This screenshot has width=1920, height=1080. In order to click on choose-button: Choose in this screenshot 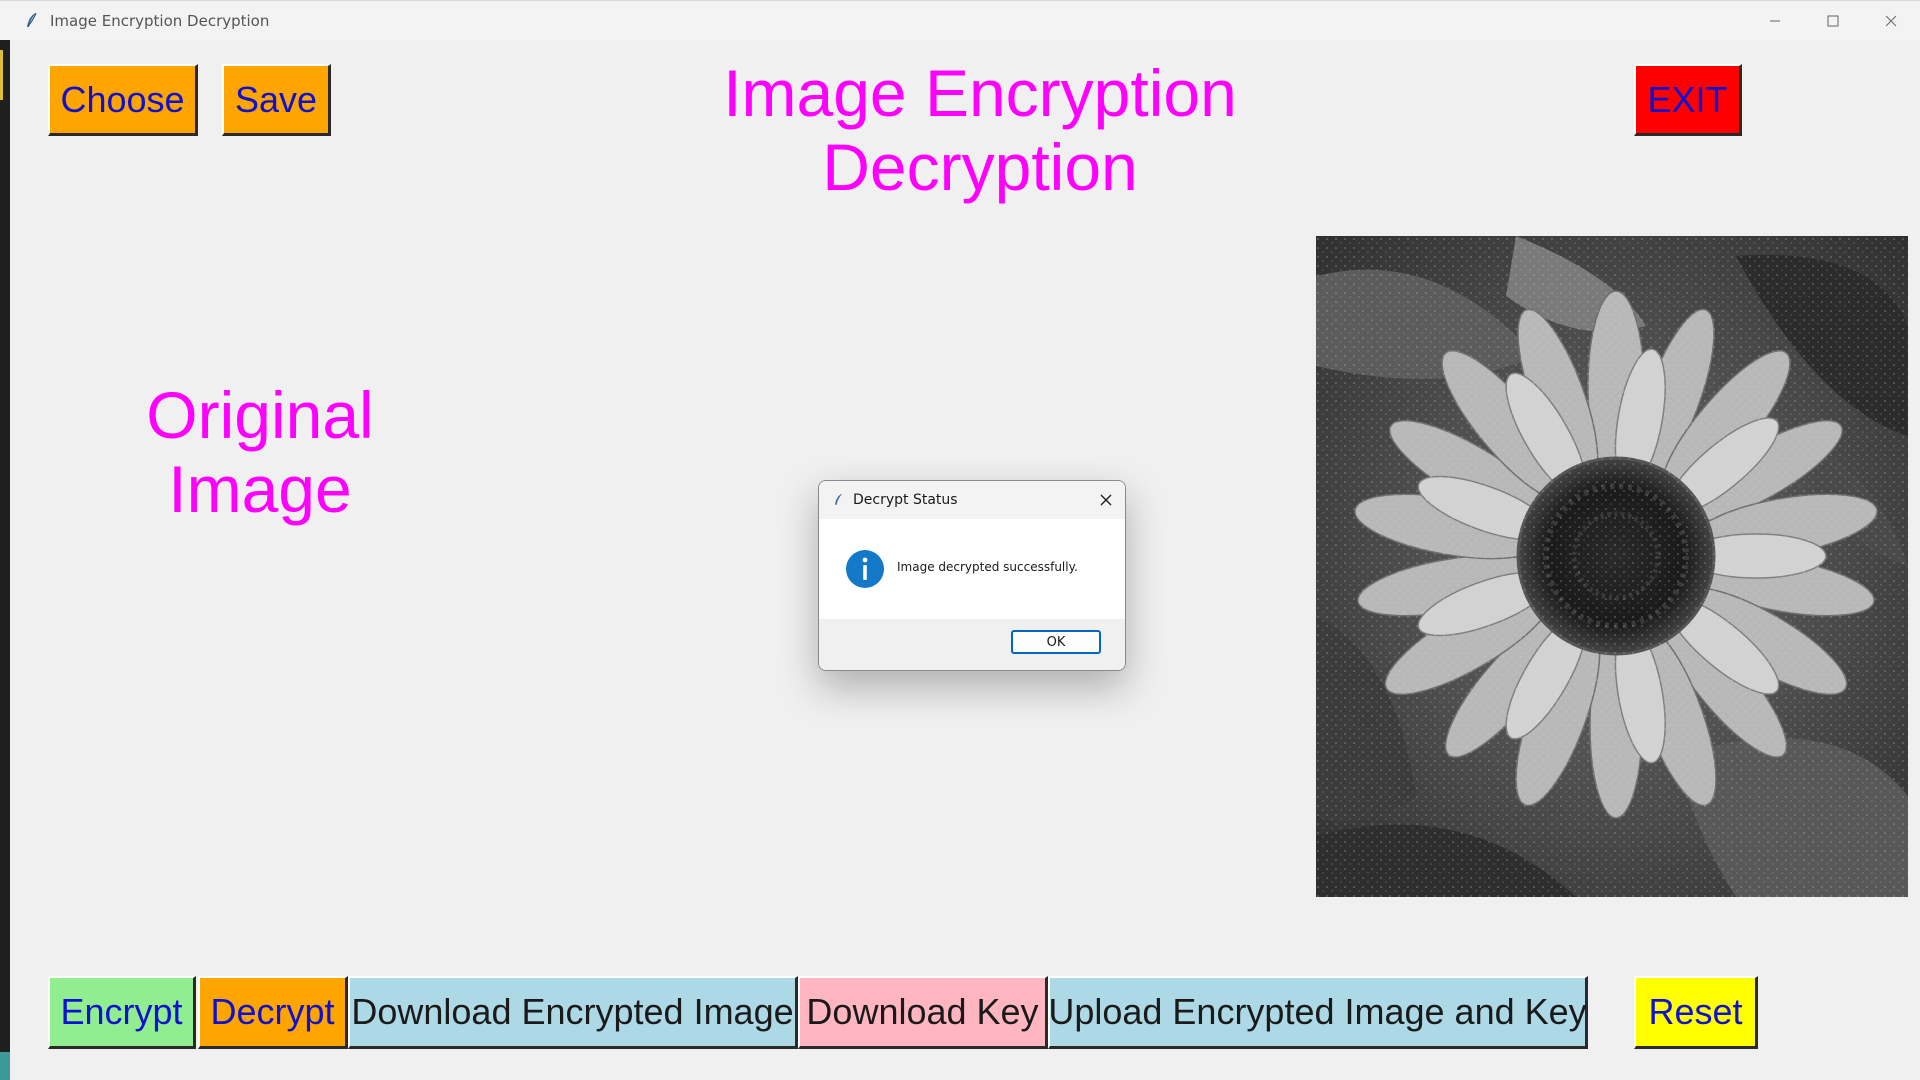, I will do `click(123, 100)`.